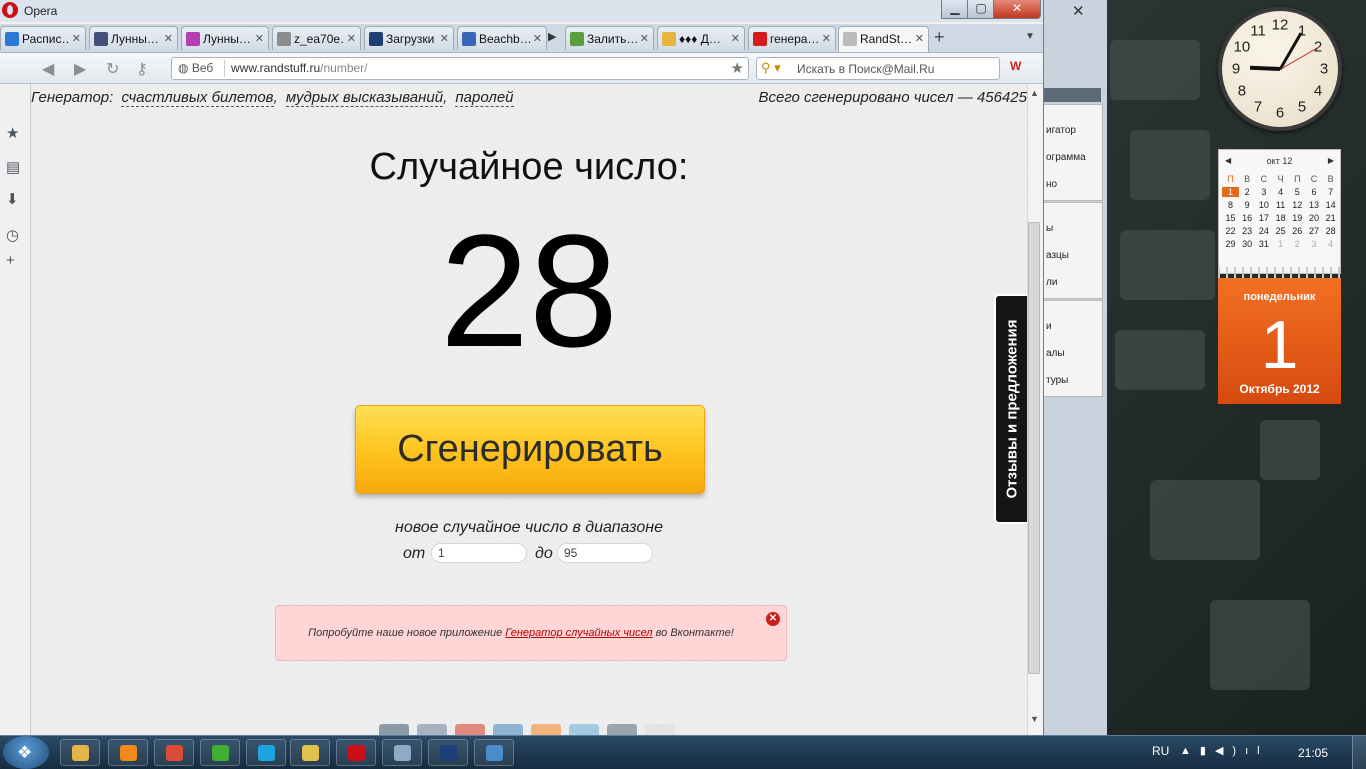 The image size is (1366, 769). What do you see at coordinates (1263, 231) in the screenshot?
I see `calendar-day: 24` at bounding box center [1263, 231].